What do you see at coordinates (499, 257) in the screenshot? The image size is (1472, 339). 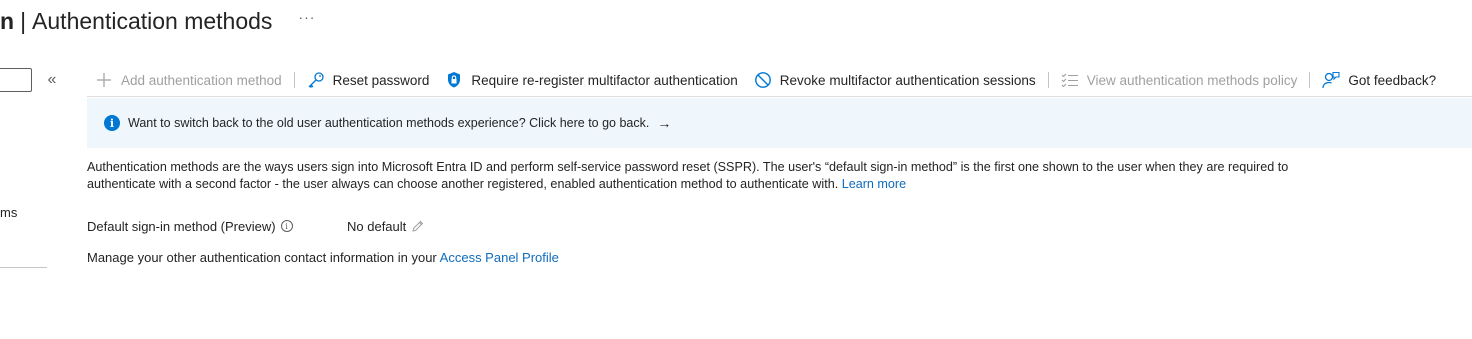 I see `access-panel-profile-link: Access Panel Profile` at bounding box center [499, 257].